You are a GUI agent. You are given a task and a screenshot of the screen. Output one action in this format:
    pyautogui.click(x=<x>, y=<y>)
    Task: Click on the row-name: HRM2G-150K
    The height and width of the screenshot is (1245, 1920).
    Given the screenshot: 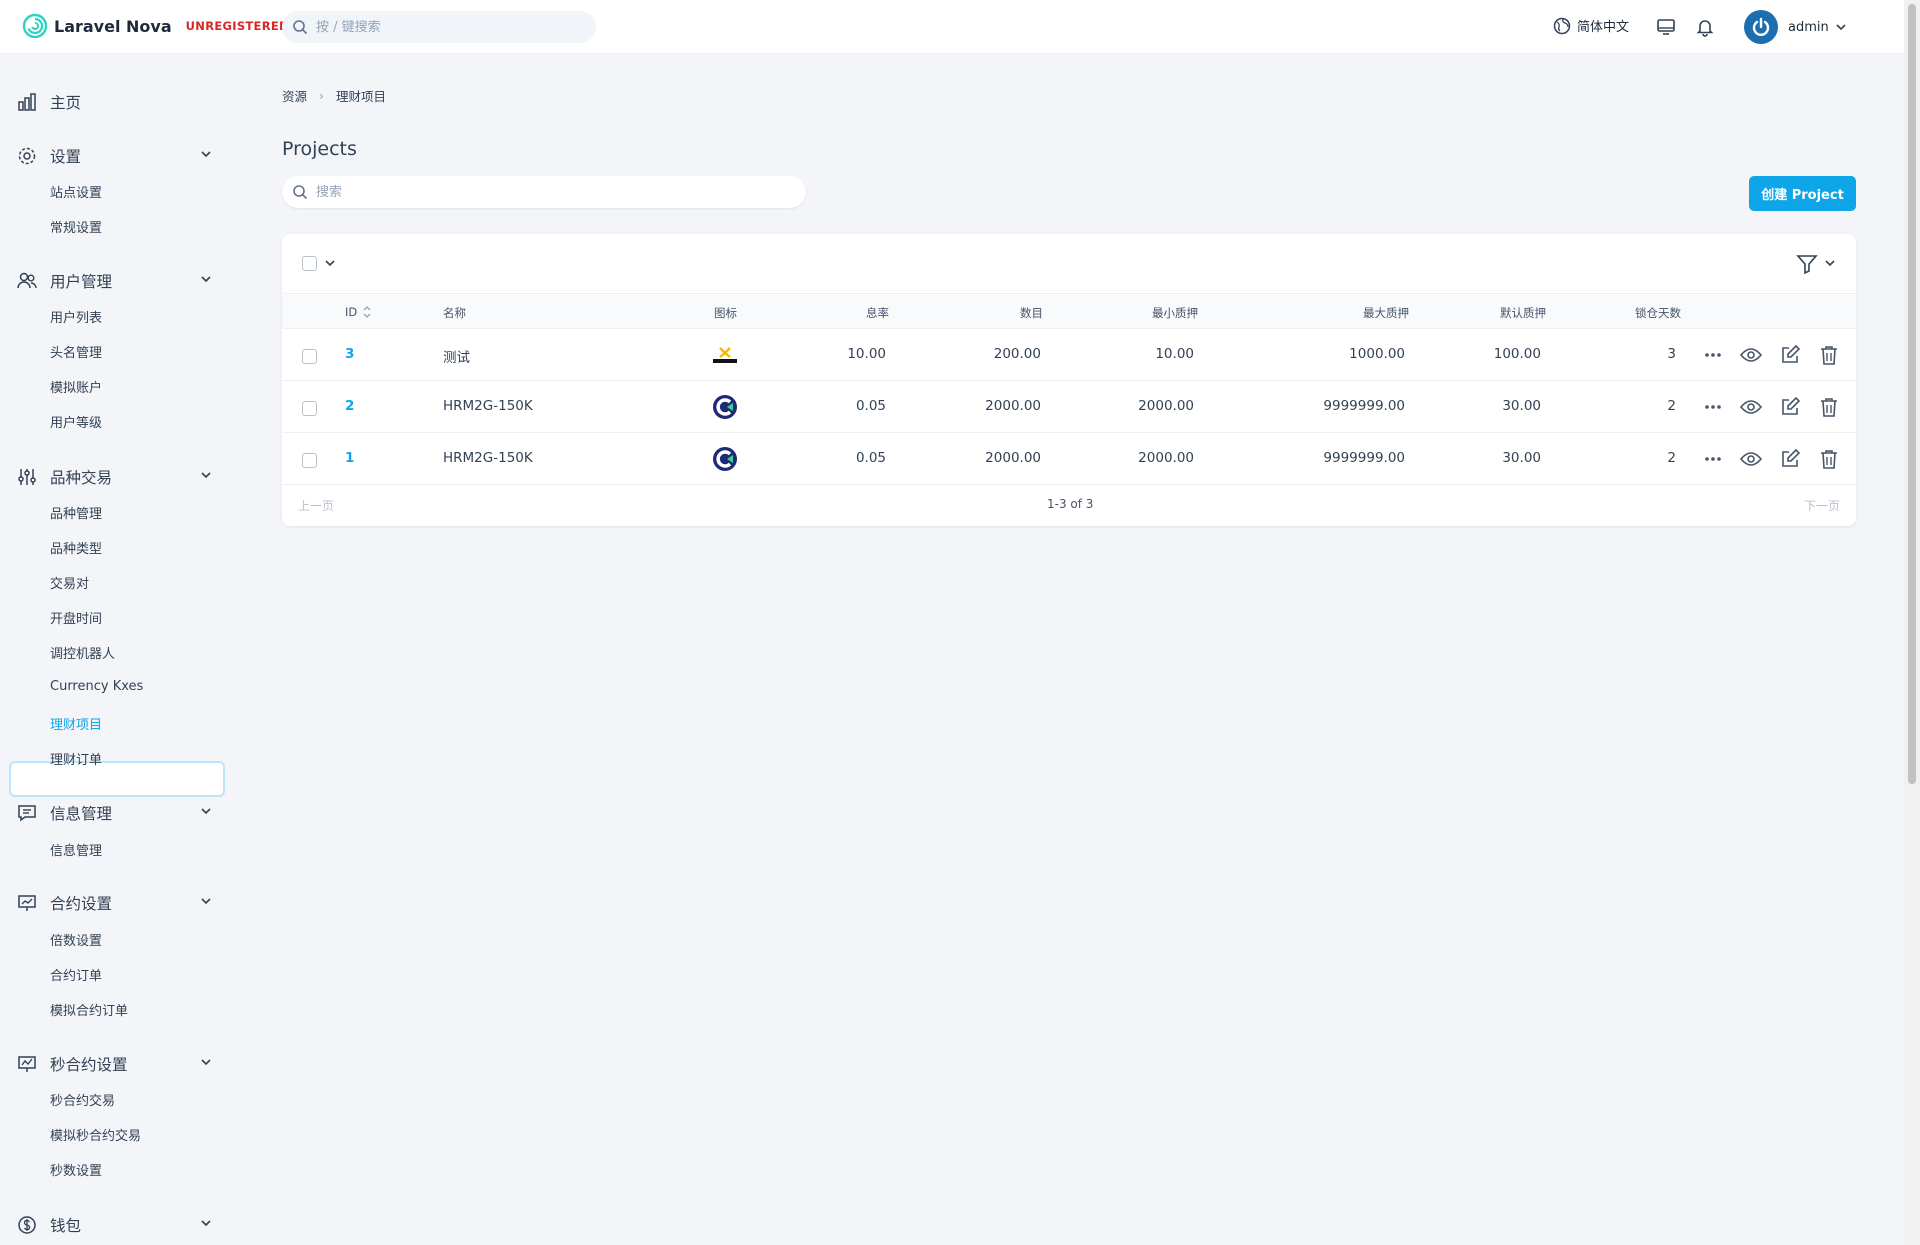 What is the action you would take?
    pyautogui.click(x=488, y=458)
    